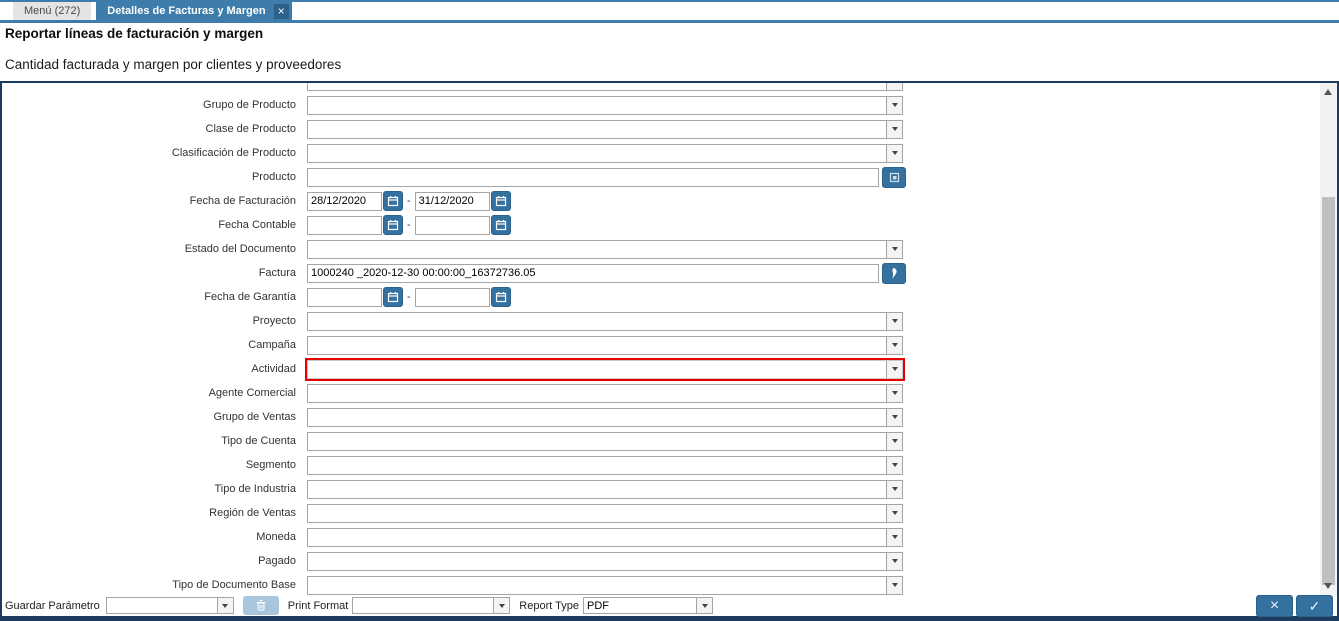 This screenshot has width=1339, height=621. What do you see at coordinates (500, 201) in the screenshot?
I see `fecha-de-facturacion-to-calendar-button` at bounding box center [500, 201].